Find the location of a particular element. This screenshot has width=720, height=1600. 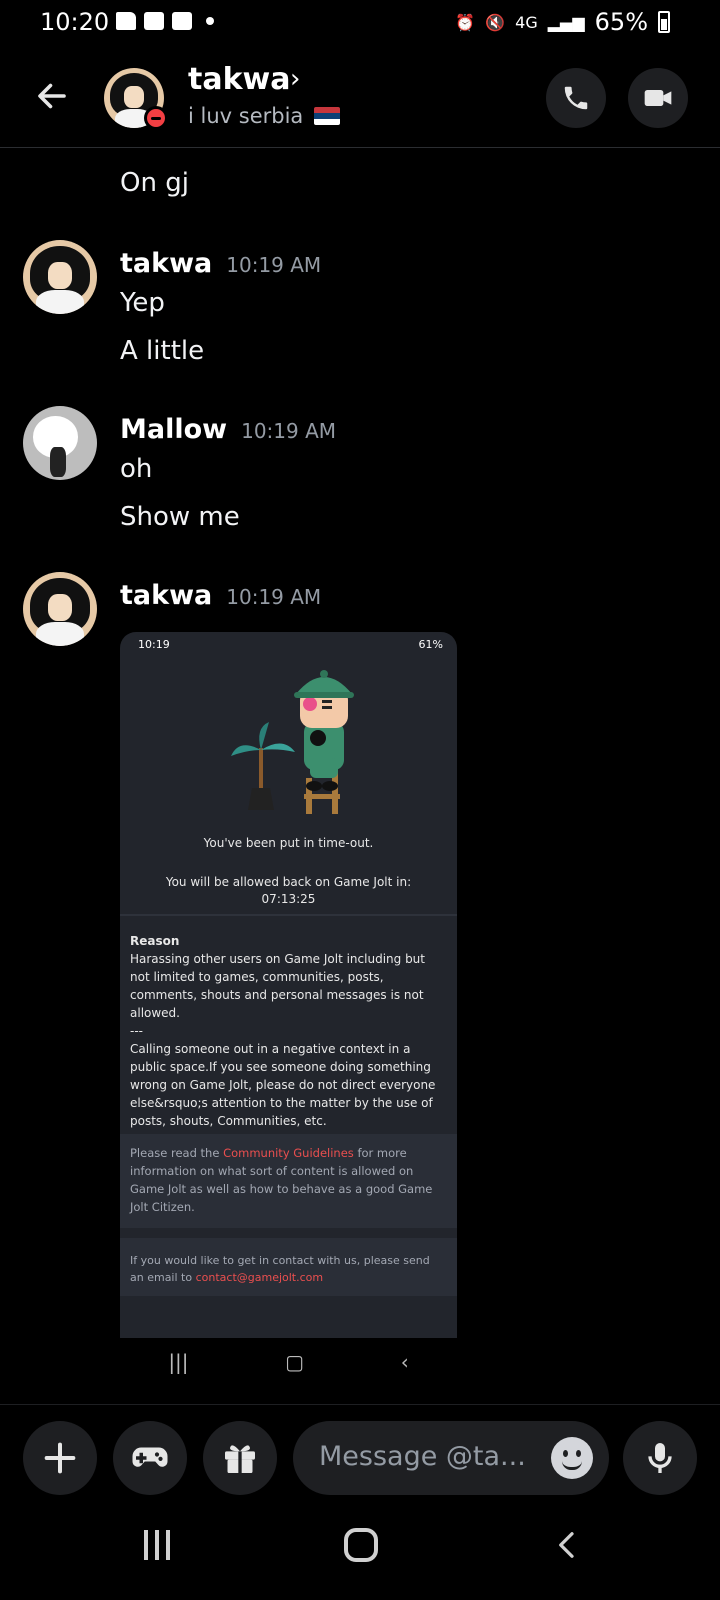

custom-status-text: i luv serbia is located at coordinates (246, 116).